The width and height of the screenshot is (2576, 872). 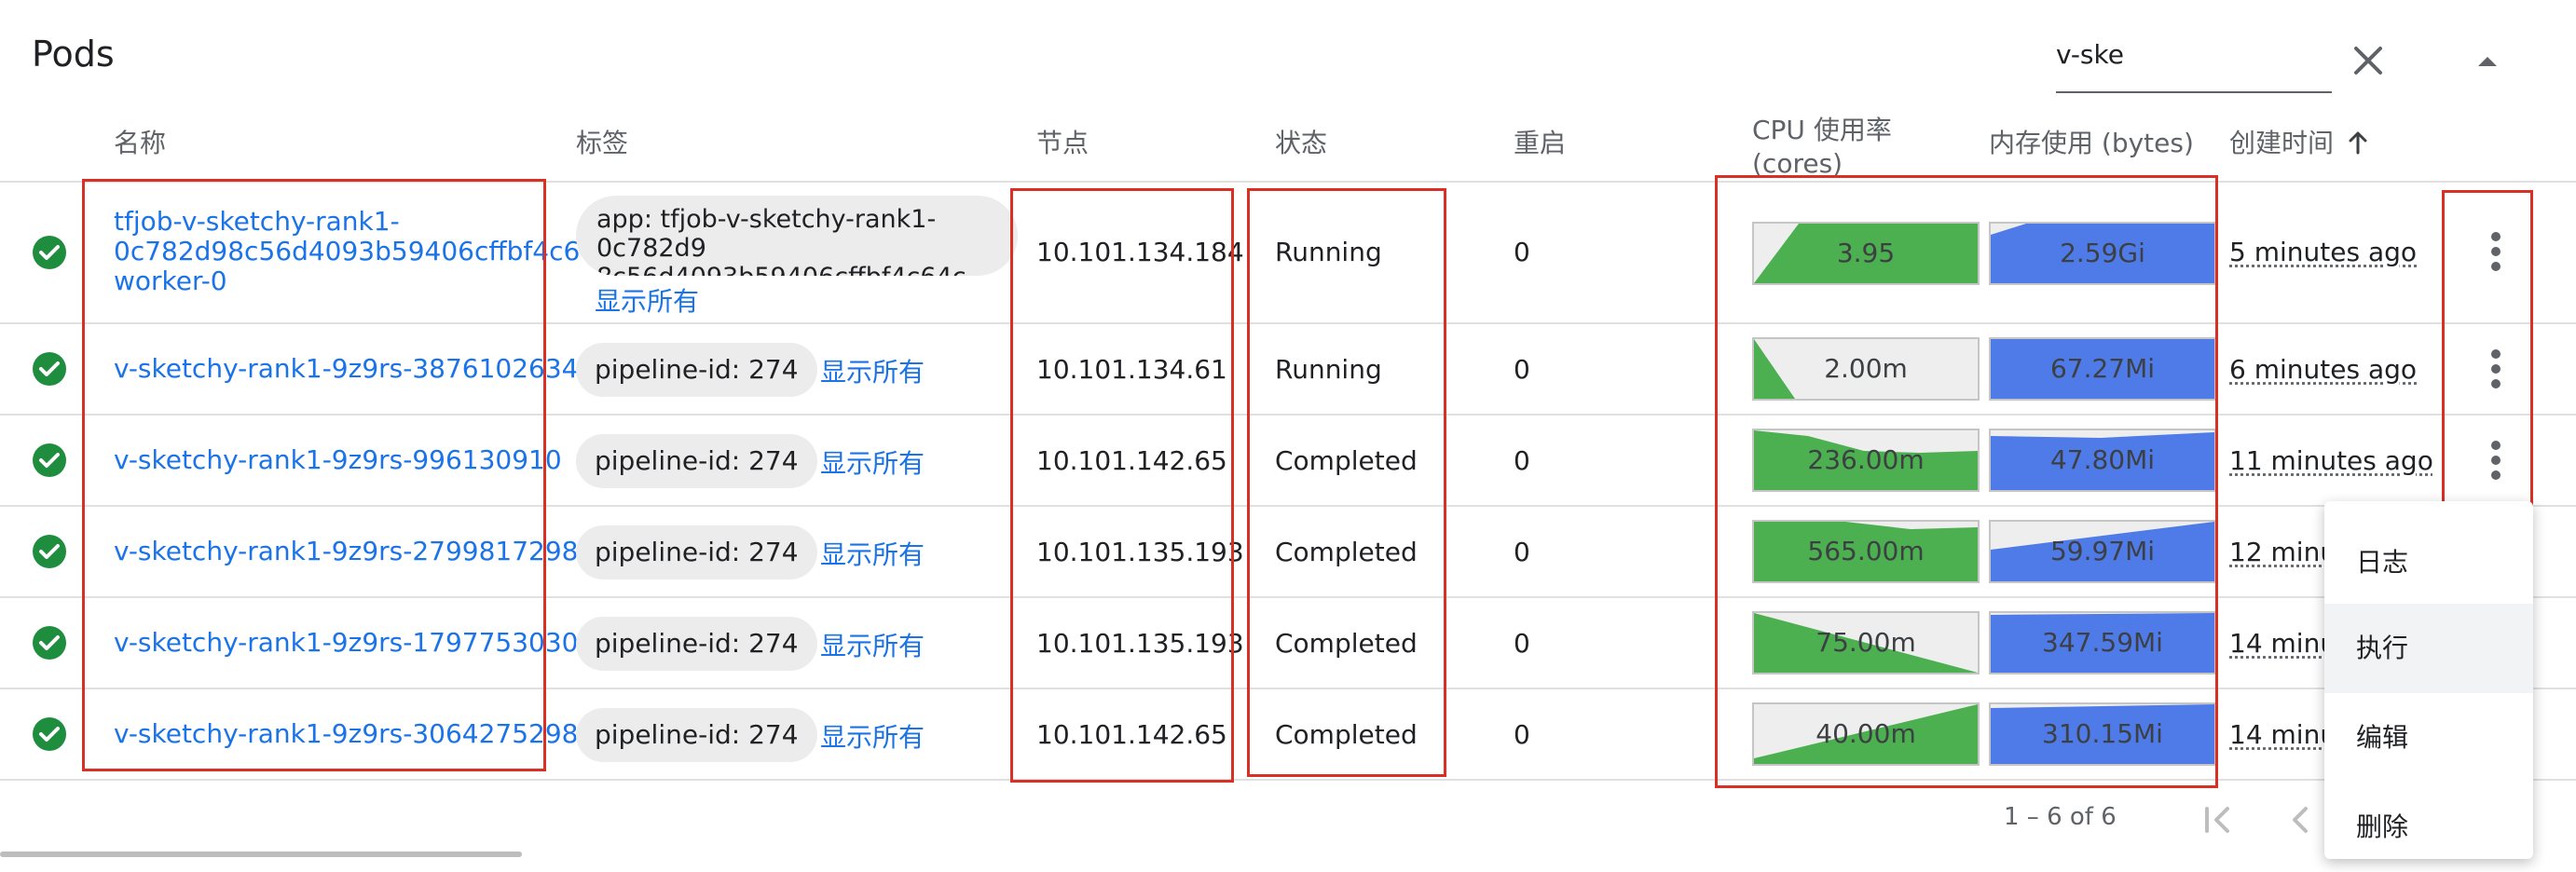 What do you see at coordinates (314, 475) in the screenshot?
I see `highlight-box-name` at bounding box center [314, 475].